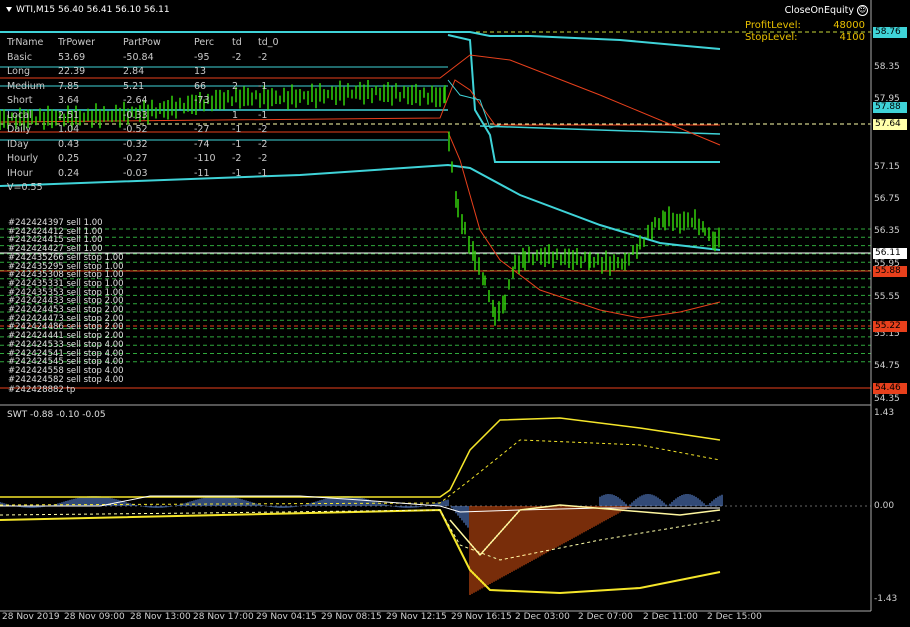 The image size is (910, 627). I want to click on symbol-quote: WTI,M15 56.40 56.41 56.10 56.11, so click(93, 10).